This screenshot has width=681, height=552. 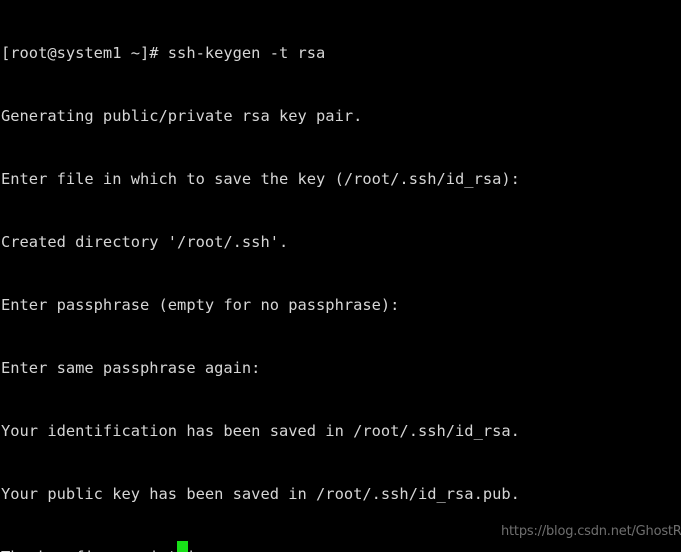 I want to click on terminal-cursor, so click(x=182, y=546).